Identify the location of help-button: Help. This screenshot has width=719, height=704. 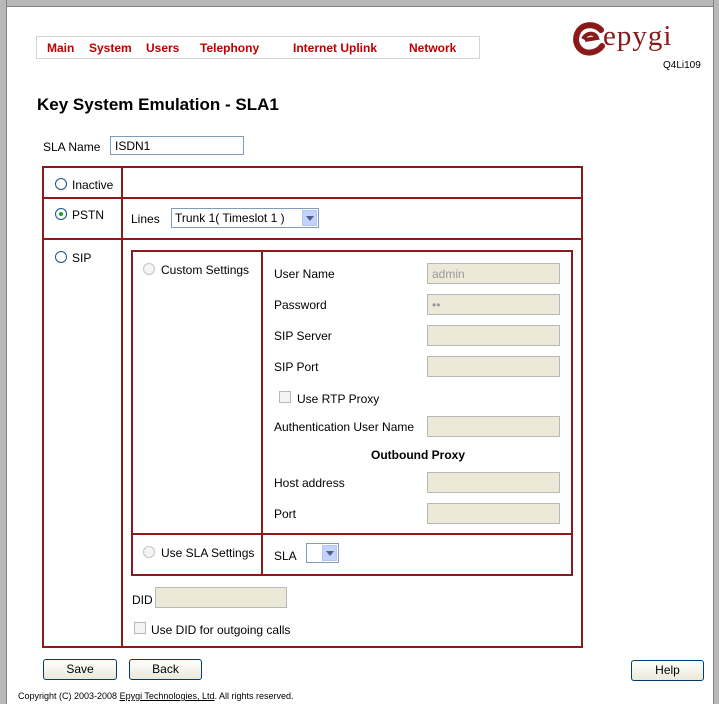
(667, 670).